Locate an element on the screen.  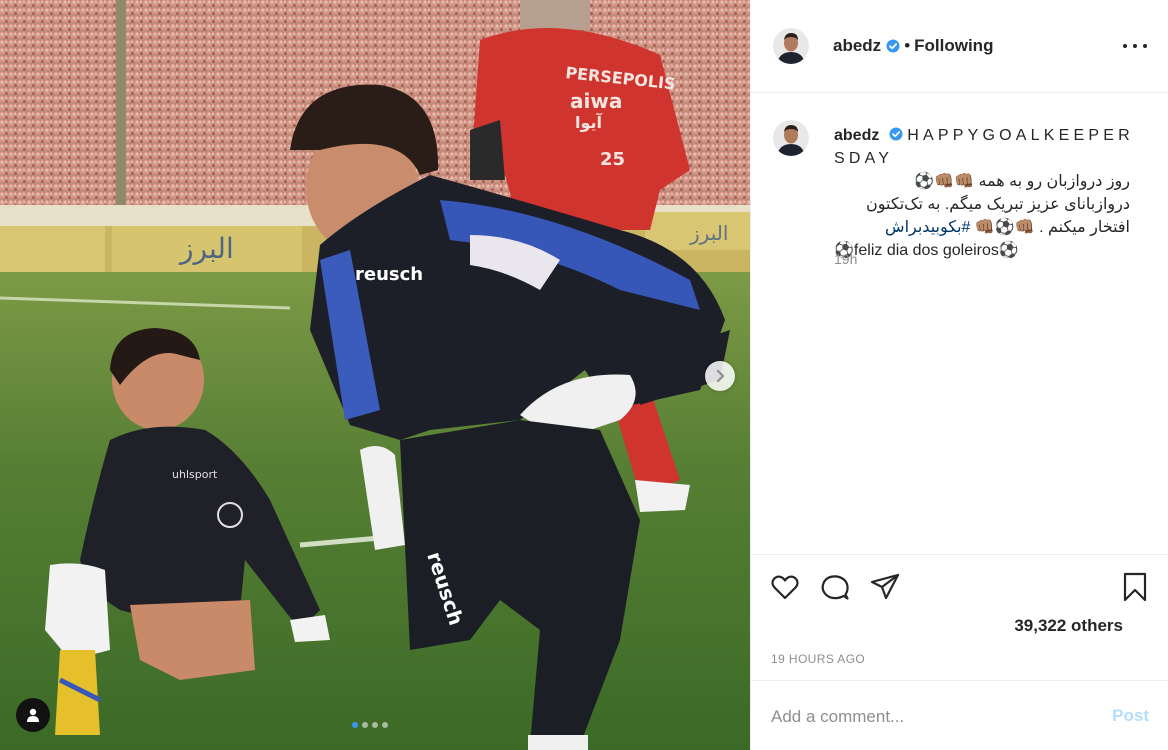
tagged-users-button is located at coordinates (33, 715).